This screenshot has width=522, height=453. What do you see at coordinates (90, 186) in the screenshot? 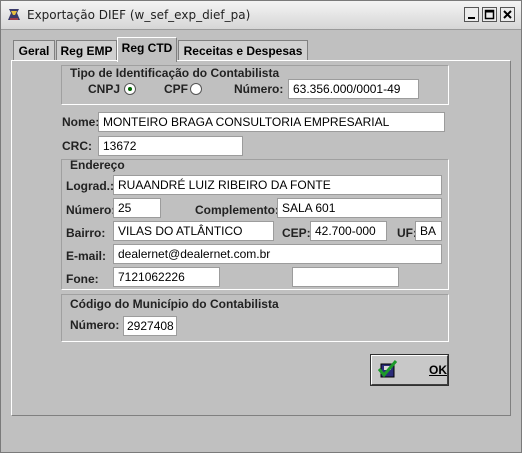
I see `lograd-label: Lograd.:` at bounding box center [90, 186].